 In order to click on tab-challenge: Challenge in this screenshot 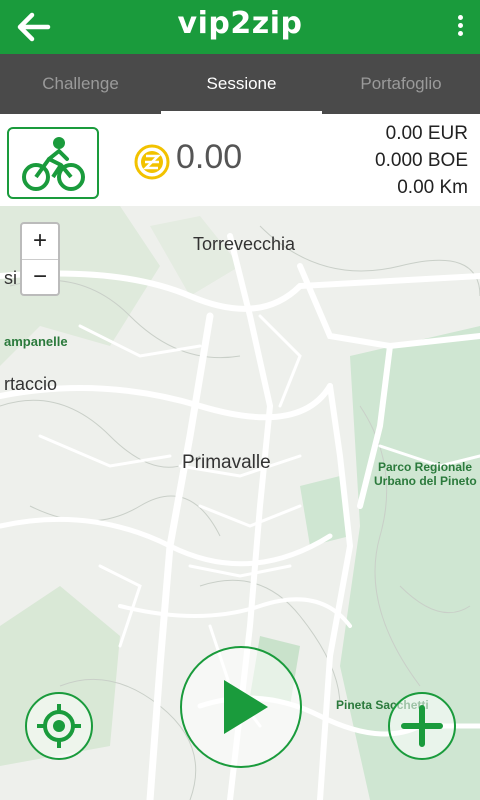, I will do `click(80, 84)`.